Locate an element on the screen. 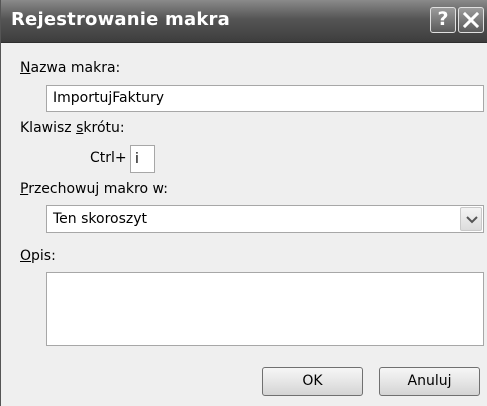 The width and height of the screenshot is (487, 406). dialog-title: Rejestrowanie makra is located at coordinates (120, 19).